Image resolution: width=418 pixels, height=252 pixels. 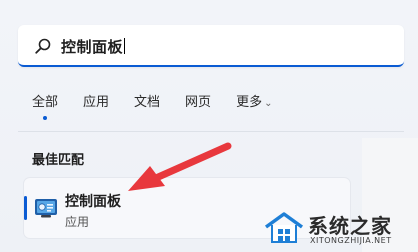 I want to click on tab-more: 更多 ⌄, so click(x=254, y=108).